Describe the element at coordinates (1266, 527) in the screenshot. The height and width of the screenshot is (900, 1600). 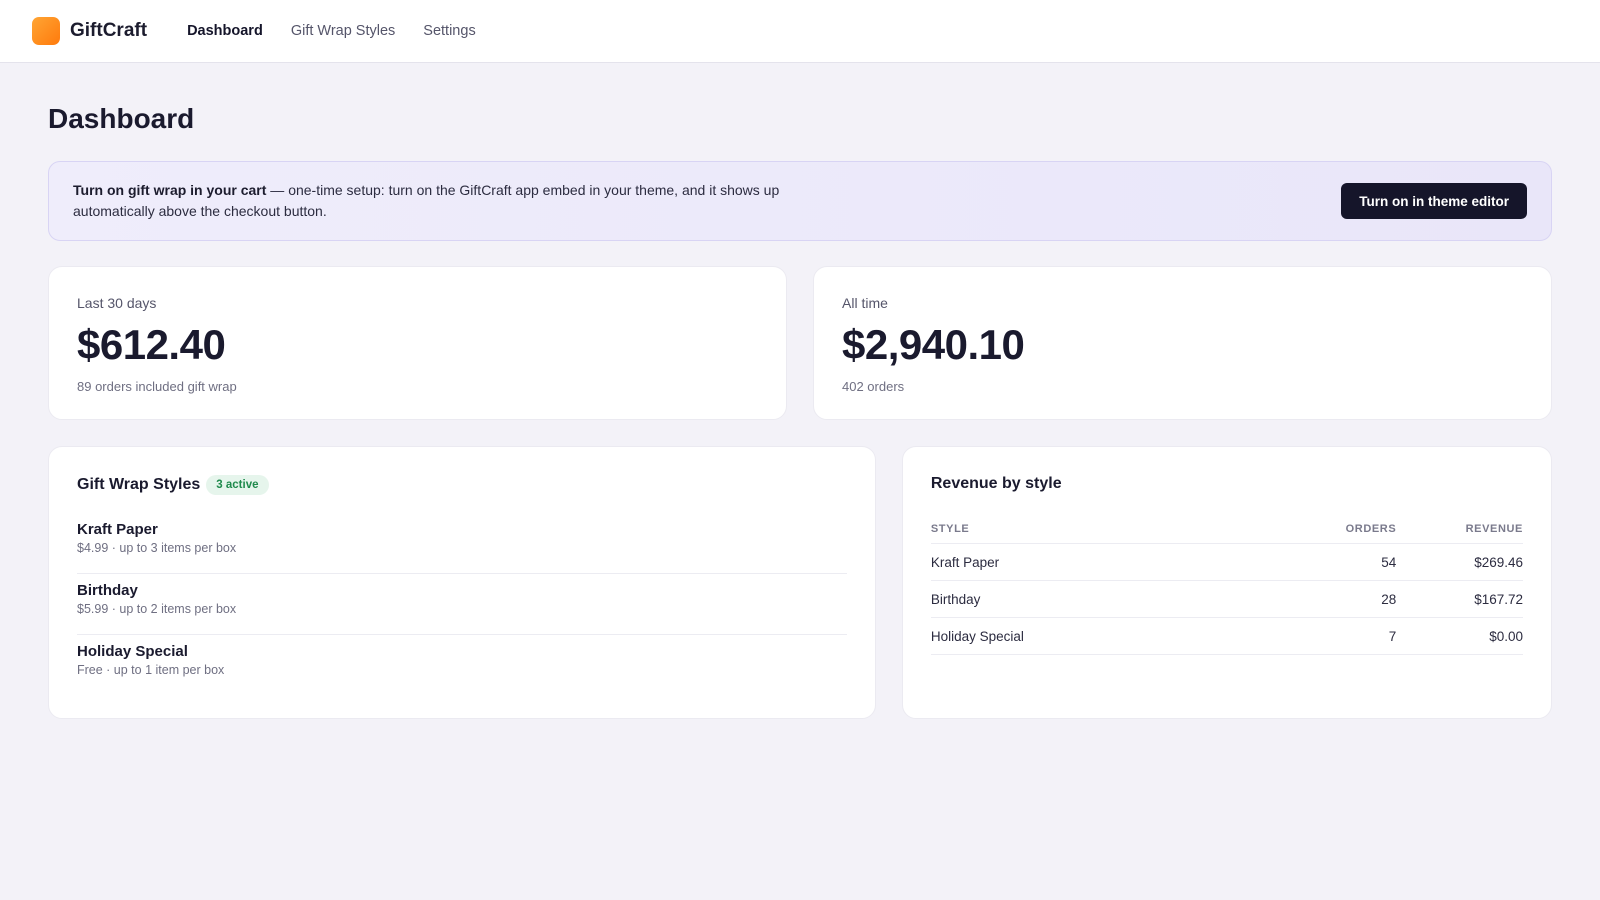
I see `column-header-orders: ORDERS` at that location.